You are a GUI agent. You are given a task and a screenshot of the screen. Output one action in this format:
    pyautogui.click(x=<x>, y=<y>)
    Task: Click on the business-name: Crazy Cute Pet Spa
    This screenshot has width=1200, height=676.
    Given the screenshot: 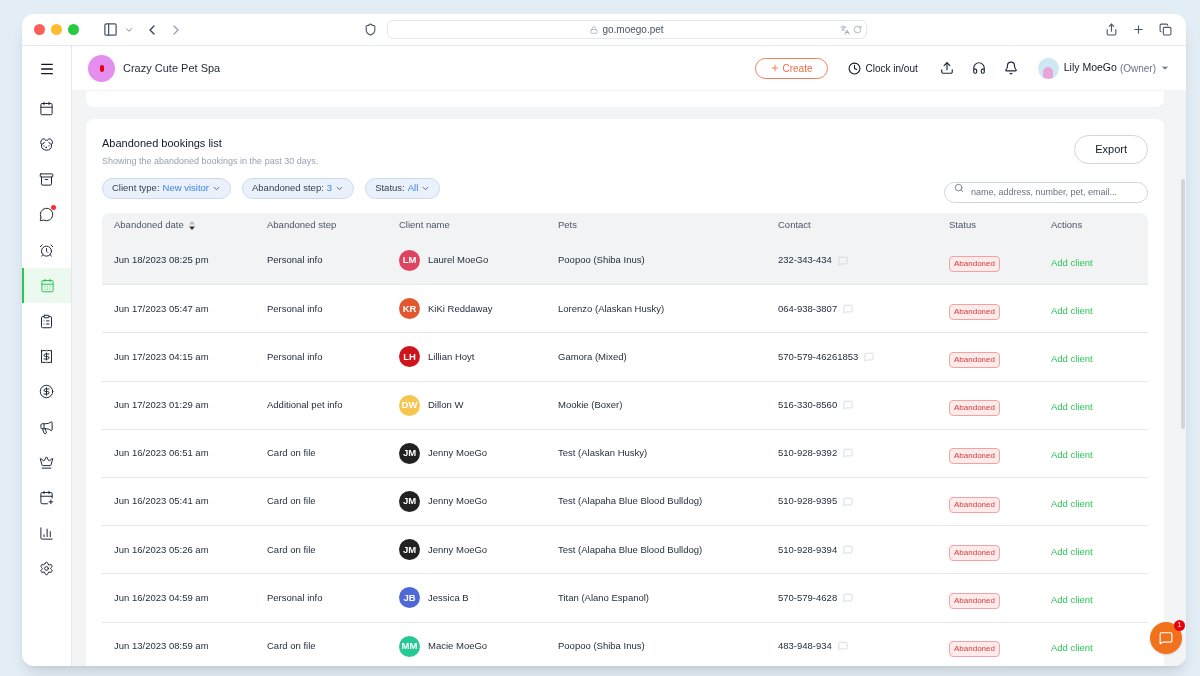 What is the action you would take?
    pyautogui.click(x=172, y=68)
    